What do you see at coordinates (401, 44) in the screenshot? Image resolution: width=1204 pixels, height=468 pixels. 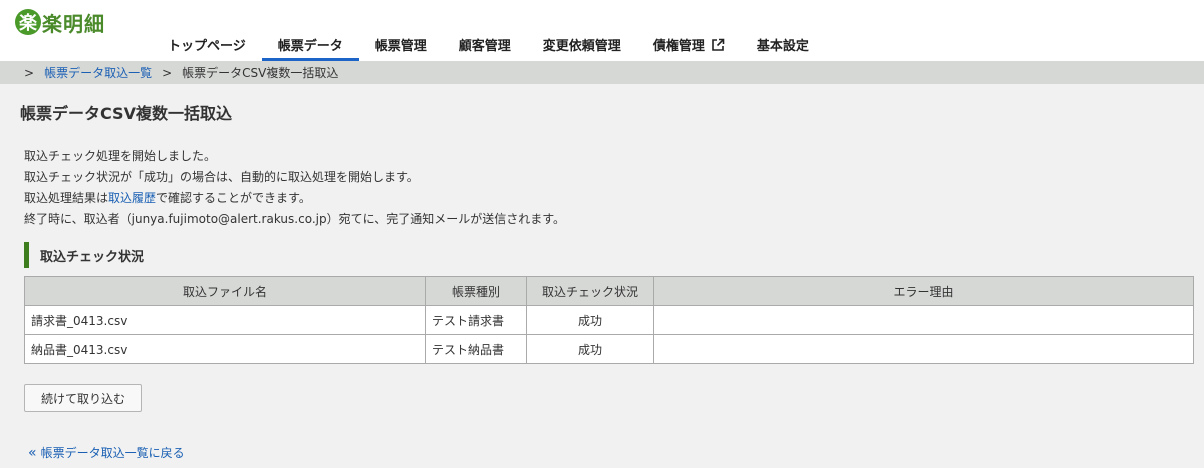 I see `nav-item-document-management: 帳票管理` at bounding box center [401, 44].